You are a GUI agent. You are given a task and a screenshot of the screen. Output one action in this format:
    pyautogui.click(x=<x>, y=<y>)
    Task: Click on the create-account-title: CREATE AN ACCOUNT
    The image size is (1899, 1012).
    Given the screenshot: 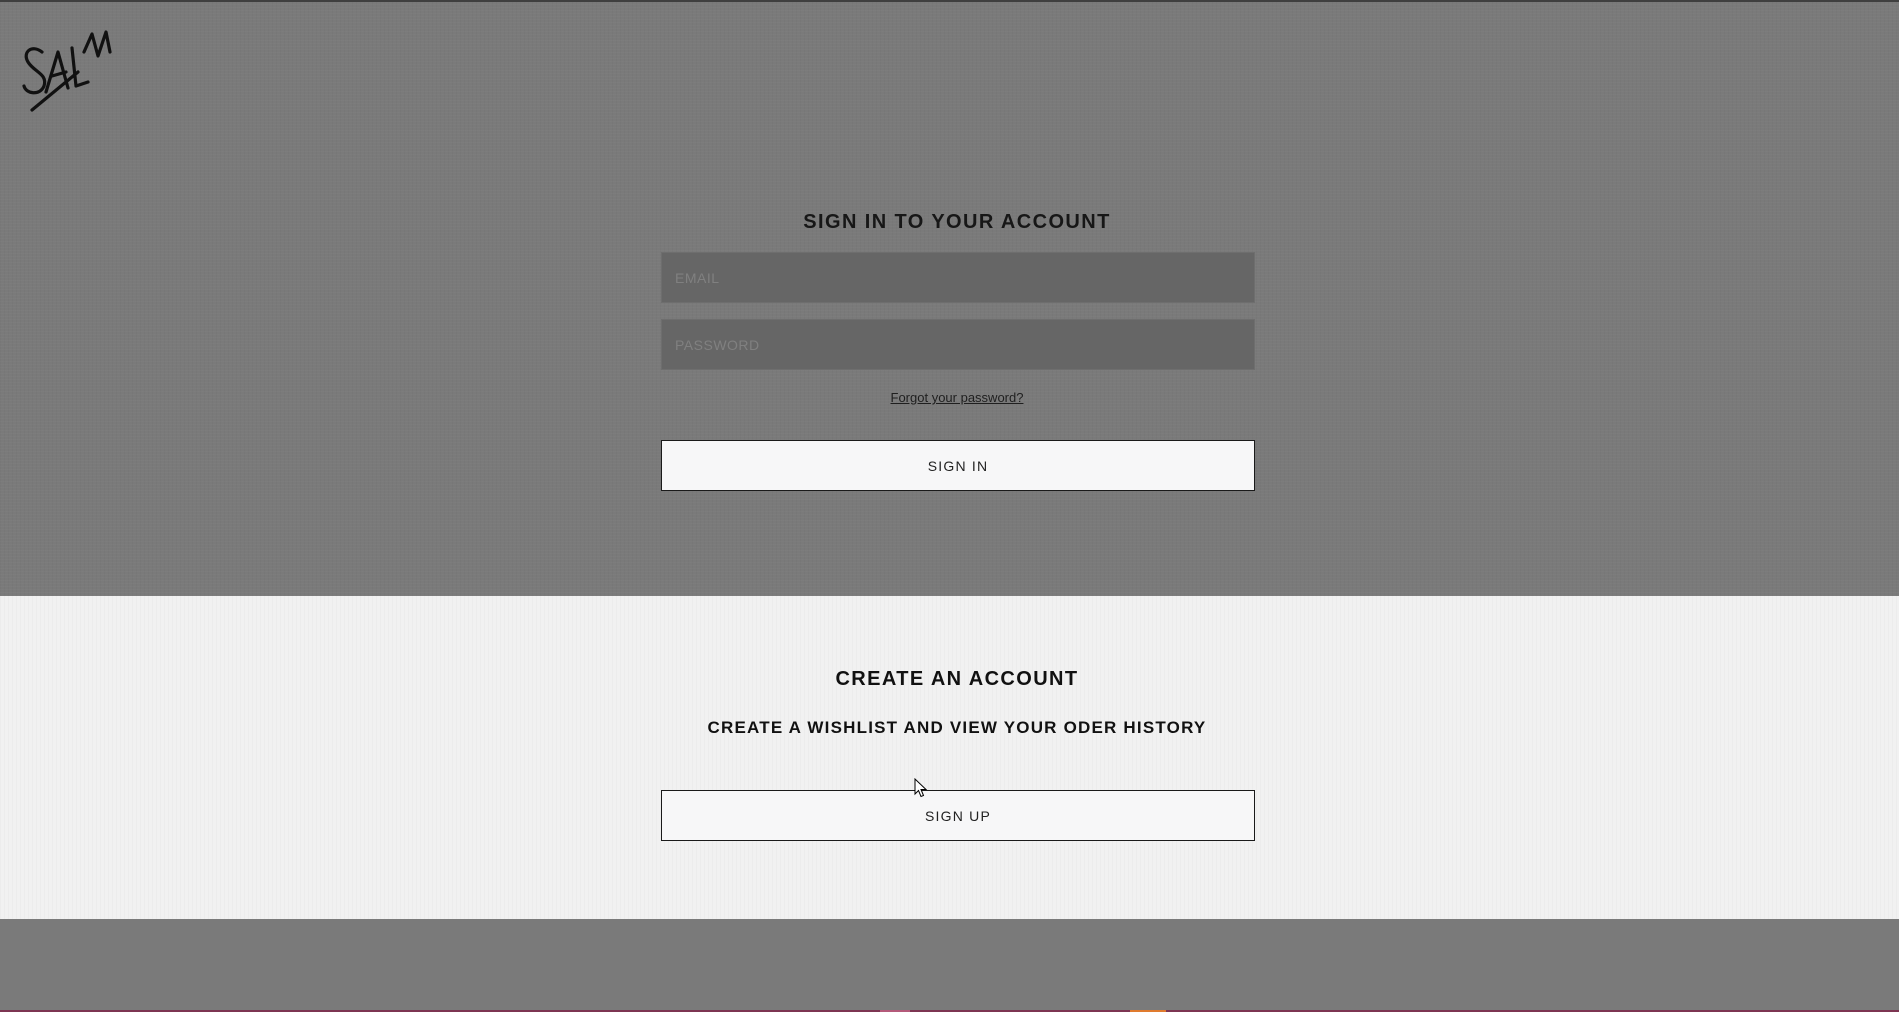 What is the action you would take?
    pyautogui.click(x=957, y=679)
    